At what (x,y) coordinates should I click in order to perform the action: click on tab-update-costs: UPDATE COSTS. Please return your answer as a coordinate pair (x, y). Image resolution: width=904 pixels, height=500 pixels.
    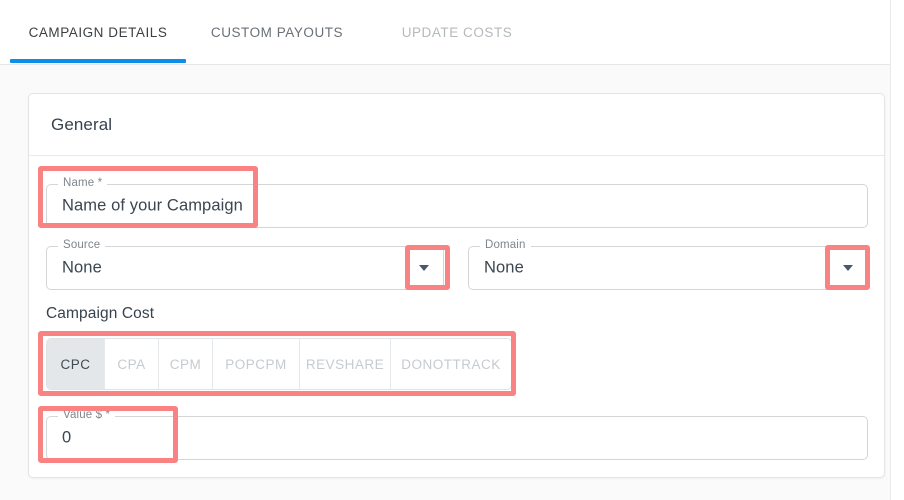
    Looking at the image, I should click on (457, 32).